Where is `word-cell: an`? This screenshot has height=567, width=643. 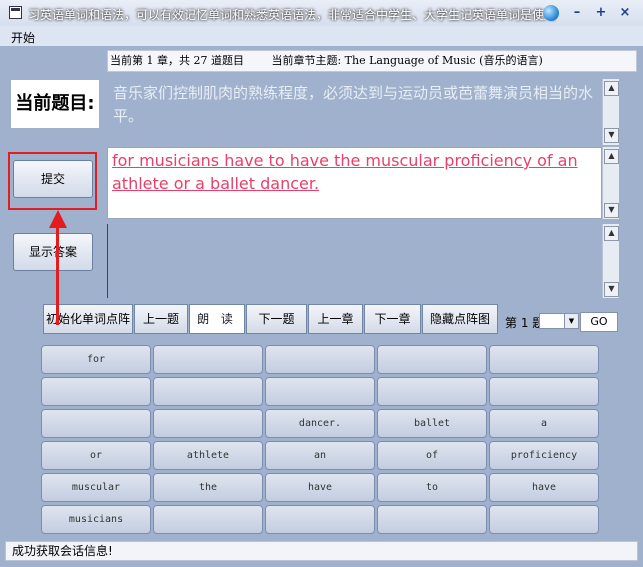
word-cell: an is located at coordinates (320, 455).